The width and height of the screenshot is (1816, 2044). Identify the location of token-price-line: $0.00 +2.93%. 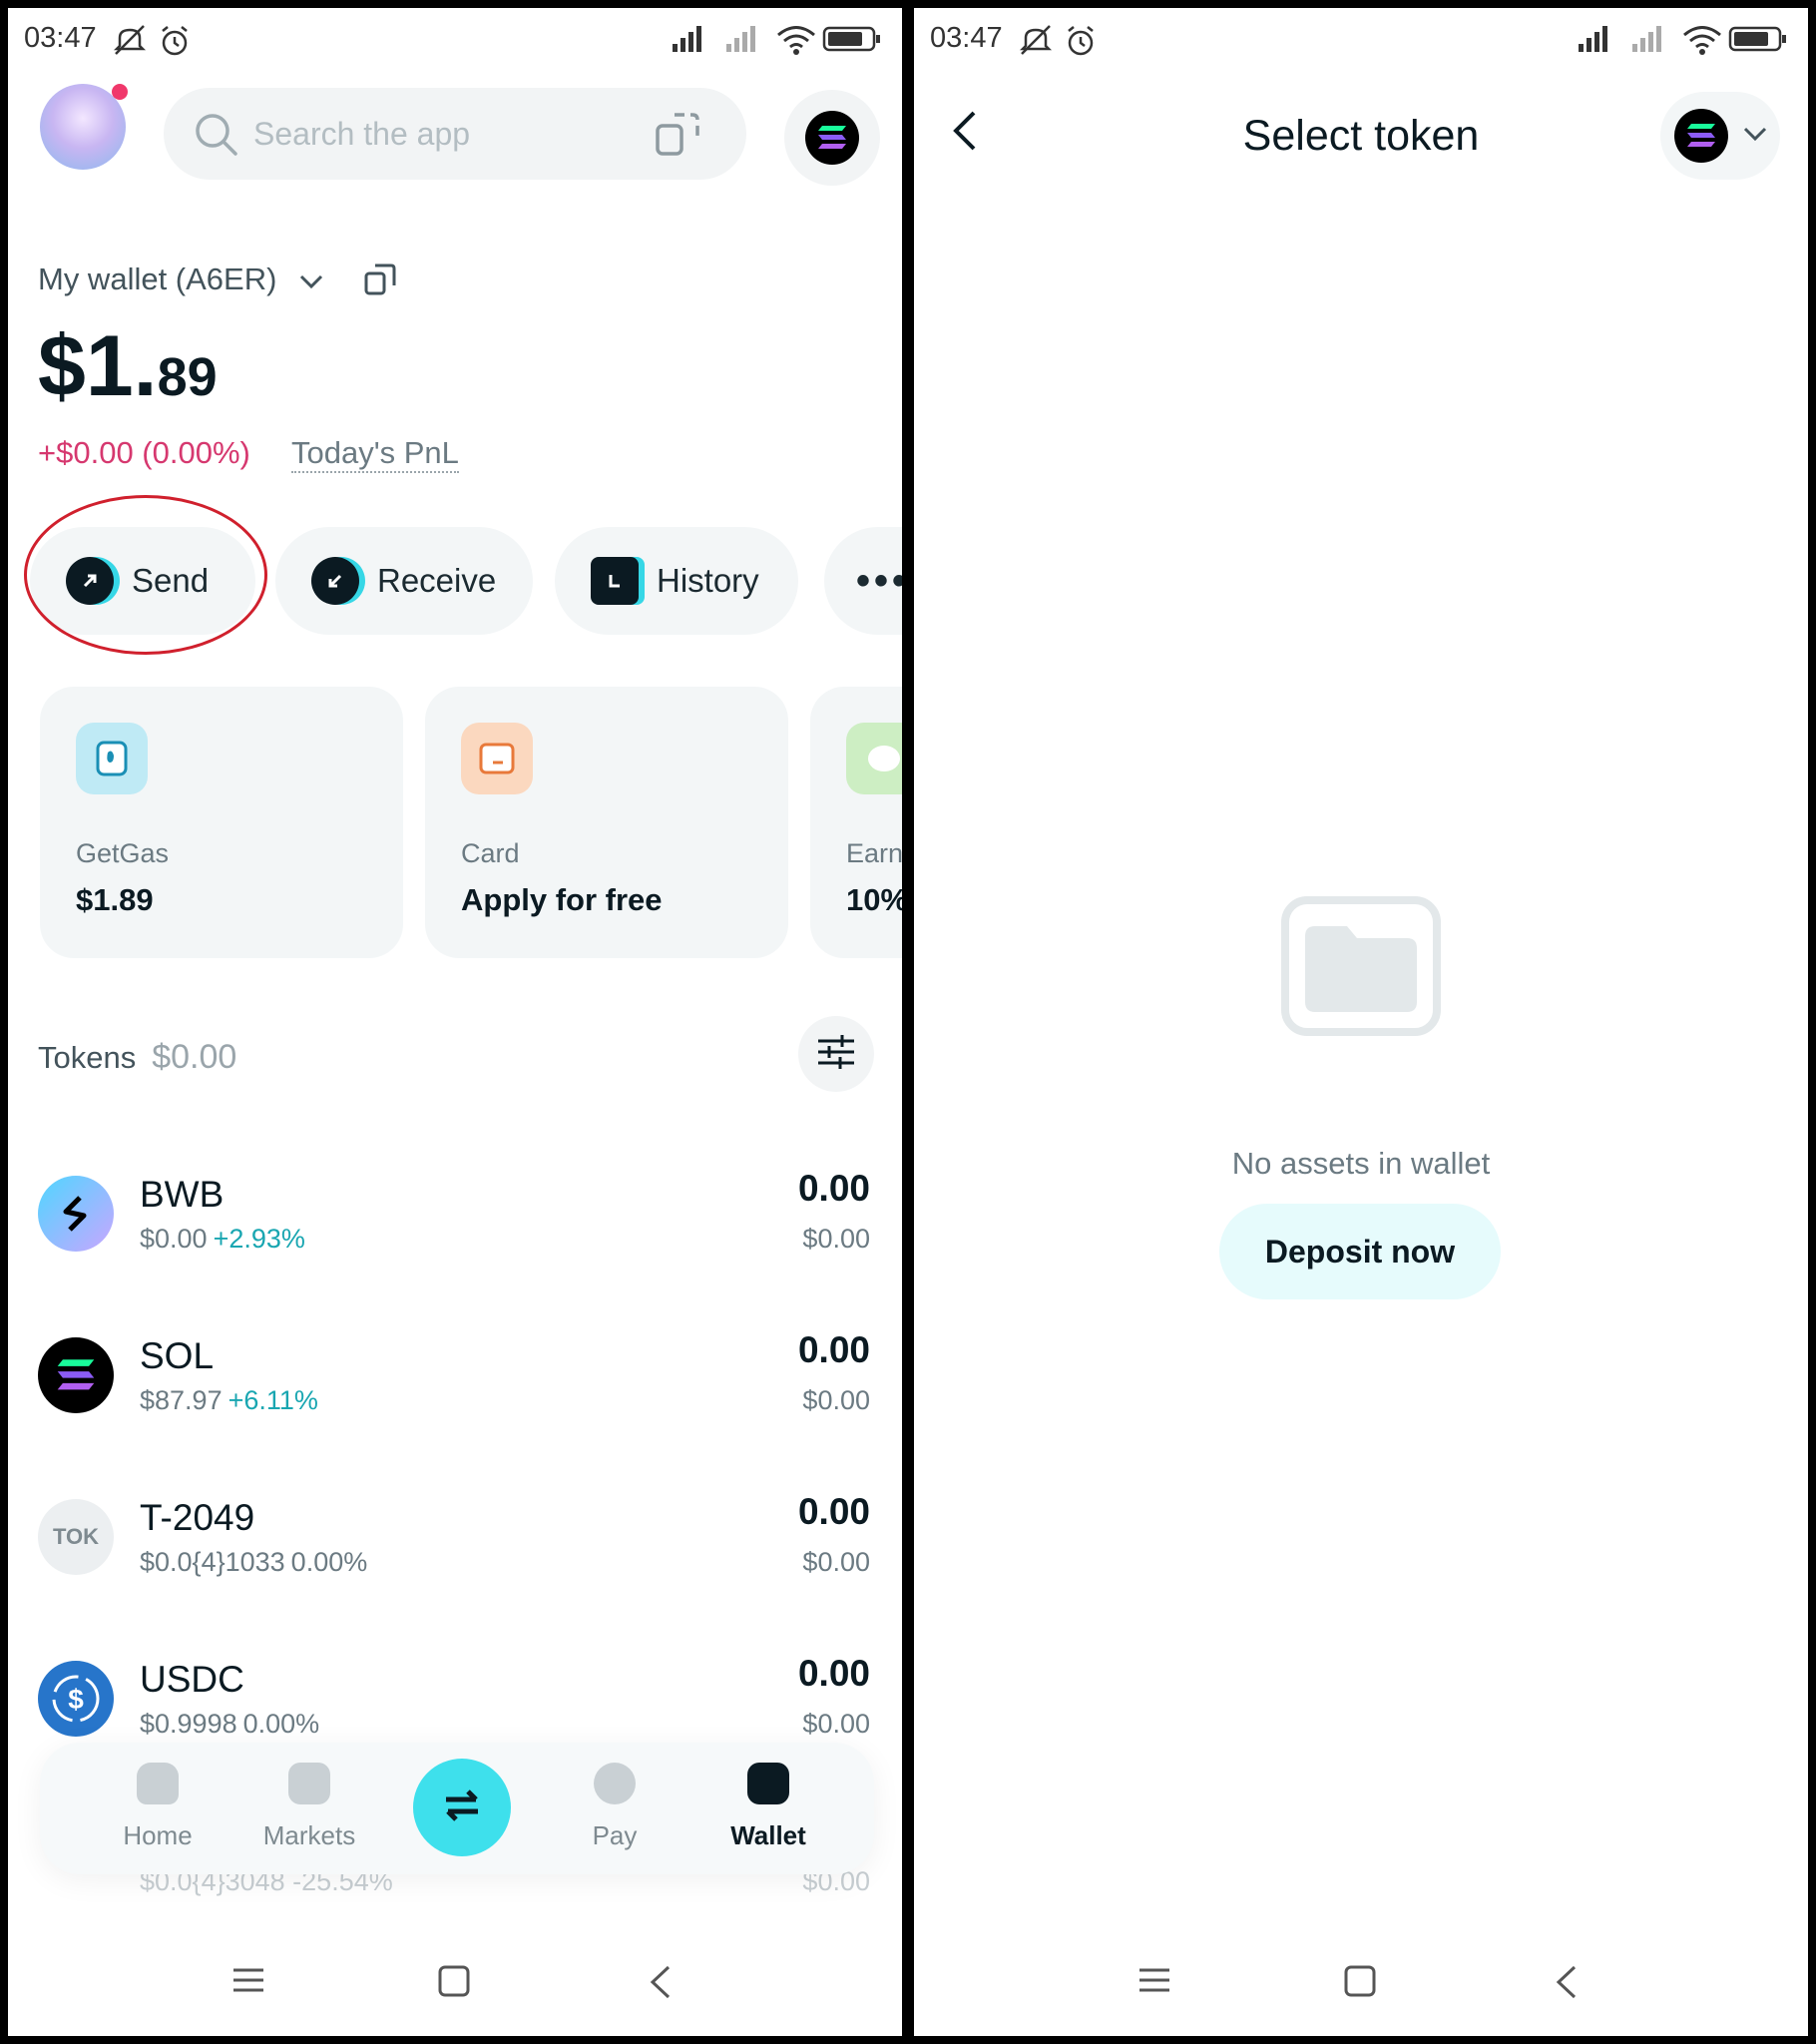
(222, 1239).